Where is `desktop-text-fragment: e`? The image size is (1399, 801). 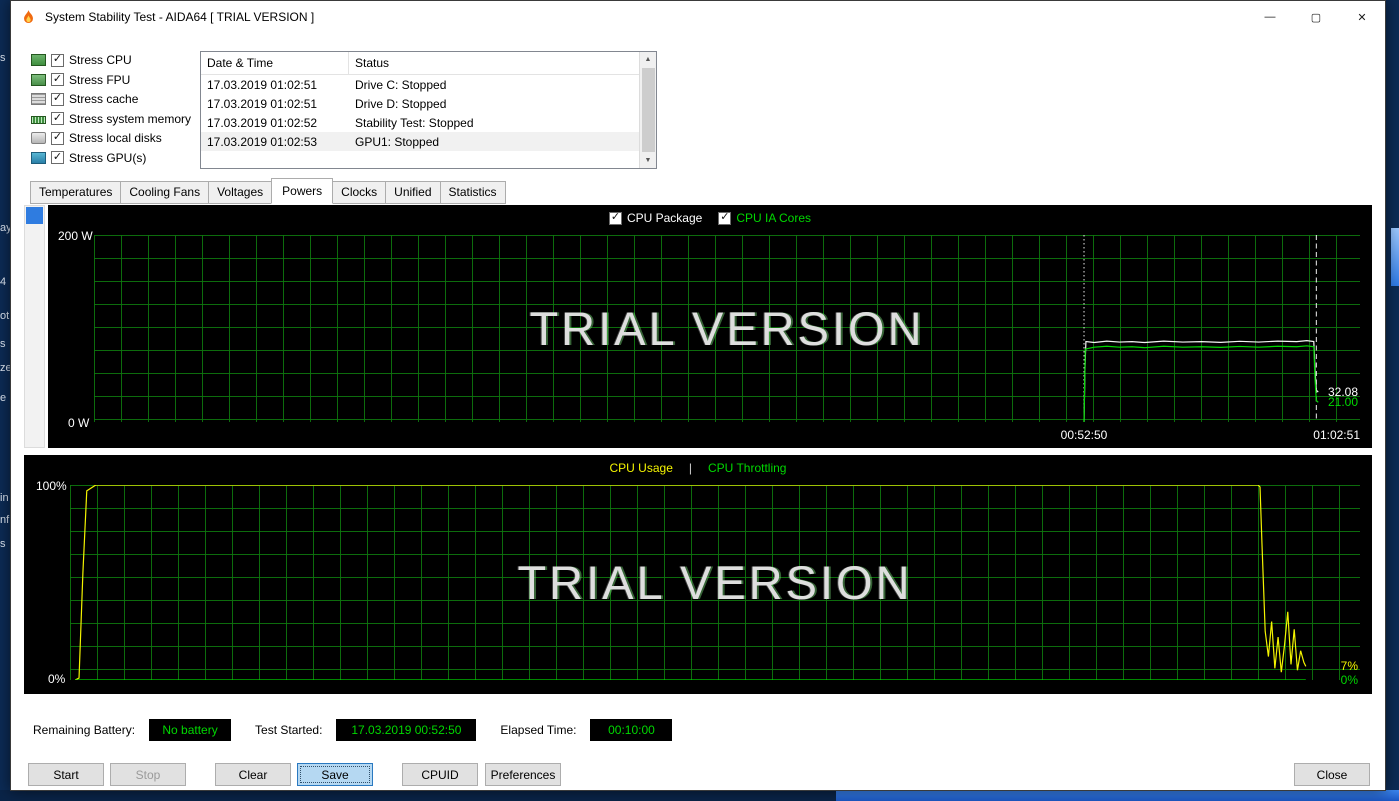
desktop-text-fragment: e is located at coordinates (3, 398).